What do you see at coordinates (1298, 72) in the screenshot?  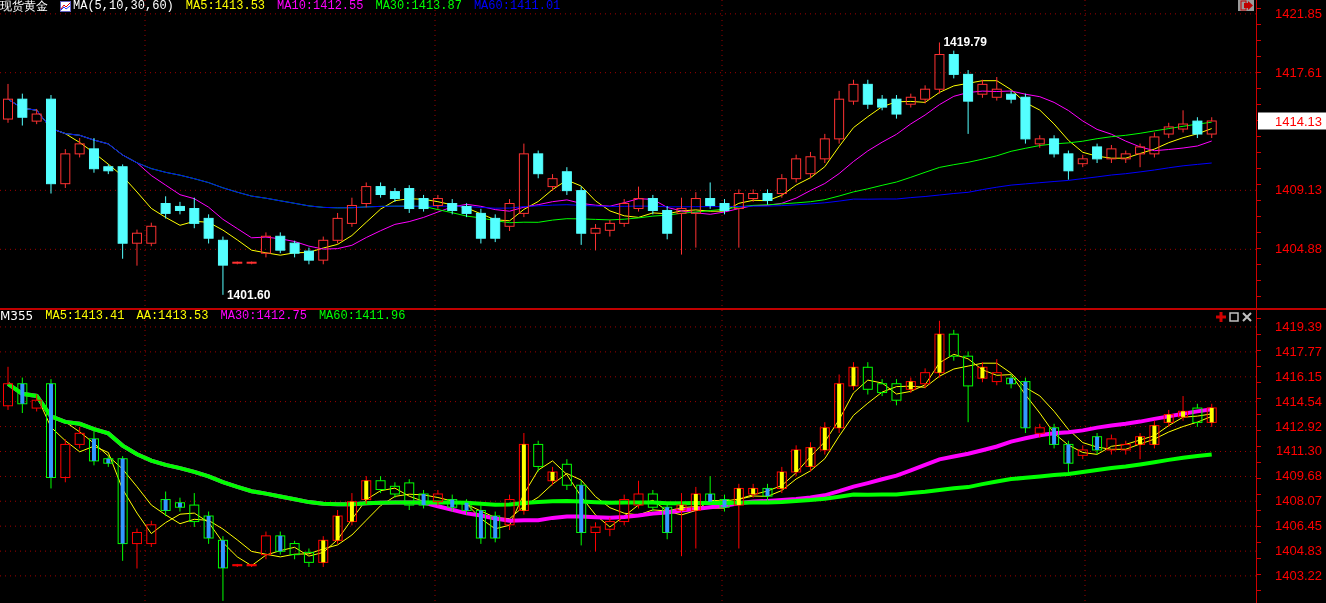 I see `axis-label: 1417.61` at bounding box center [1298, 72].